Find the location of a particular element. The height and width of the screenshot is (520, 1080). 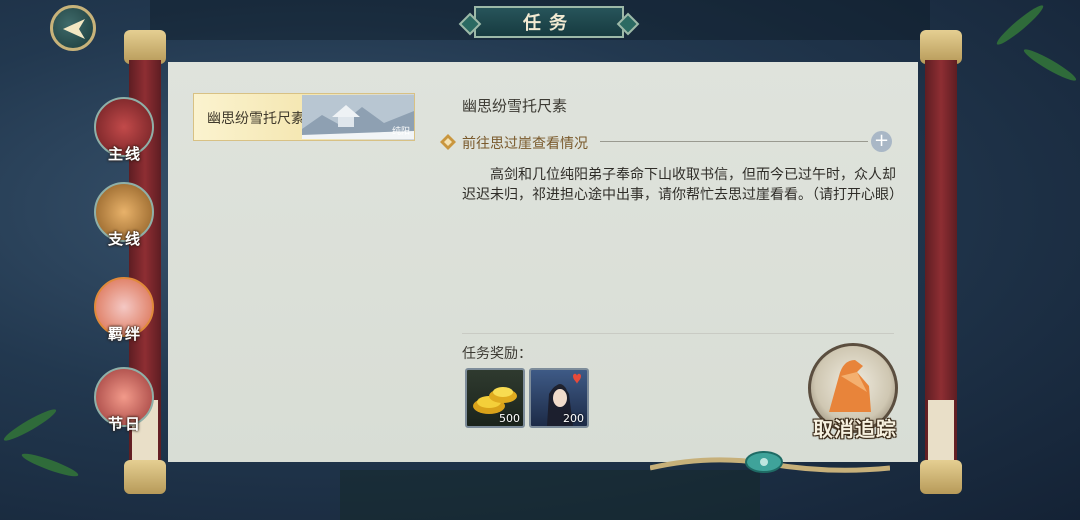

quest-objective-text: 前往思过崖查看情况 is located at coordinates (525, 144).